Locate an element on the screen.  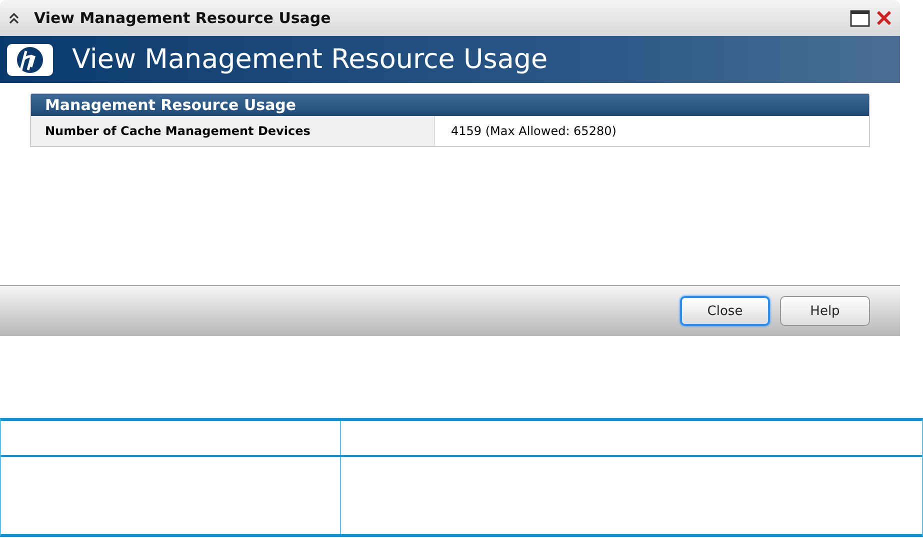
dialog-button: Help is located at coordinates (825, 311).